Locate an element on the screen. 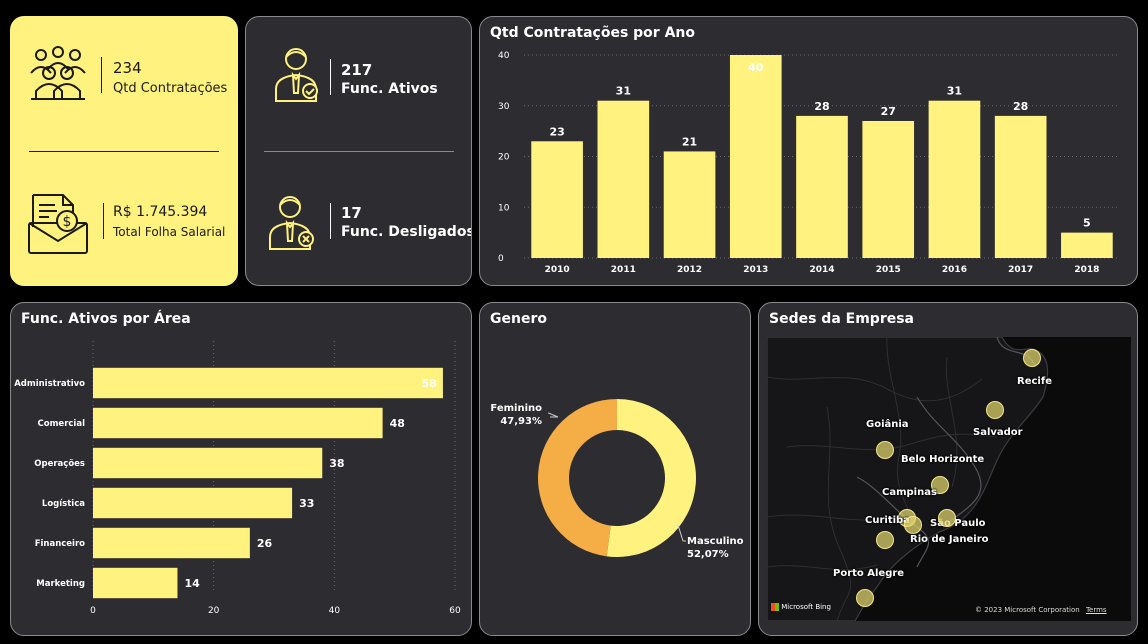 This screenshot has height=644, width=1148. data-label: 58 is located at coordinates (429, 383).